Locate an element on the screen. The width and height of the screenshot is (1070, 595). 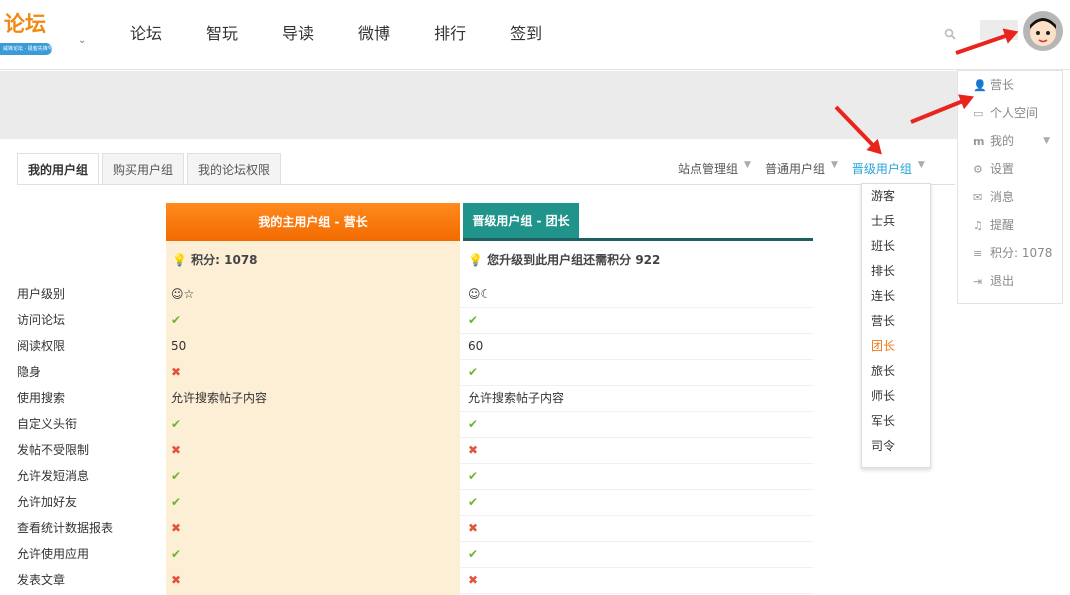
site-logo: 论坛 威锋论坛 · 极客先锋号 is located at coordinates (30, 31).